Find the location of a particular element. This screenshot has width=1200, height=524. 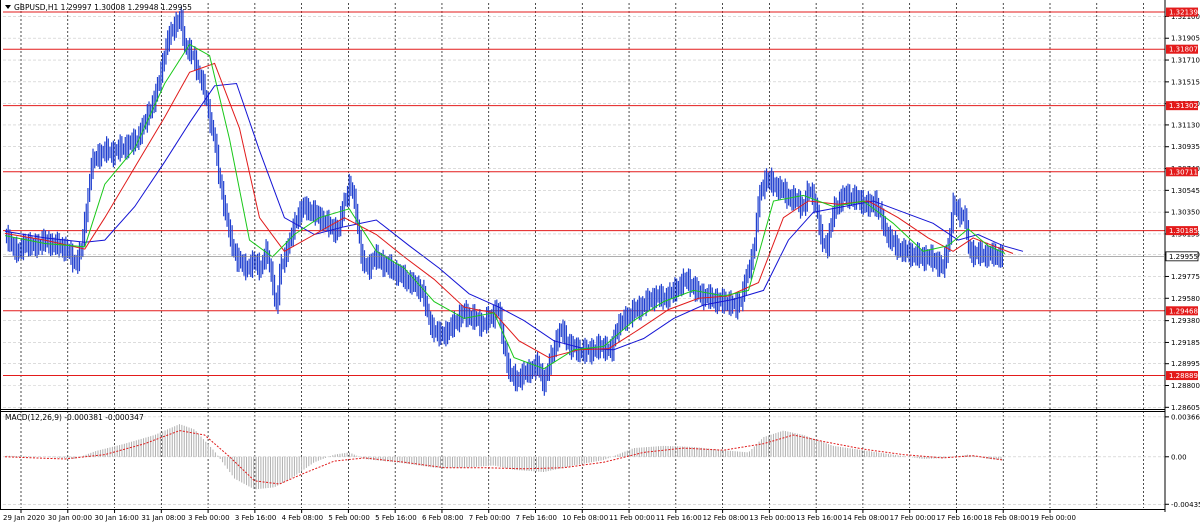

y-tick-label: 1.31515 is located at coordinates (1185, 82).